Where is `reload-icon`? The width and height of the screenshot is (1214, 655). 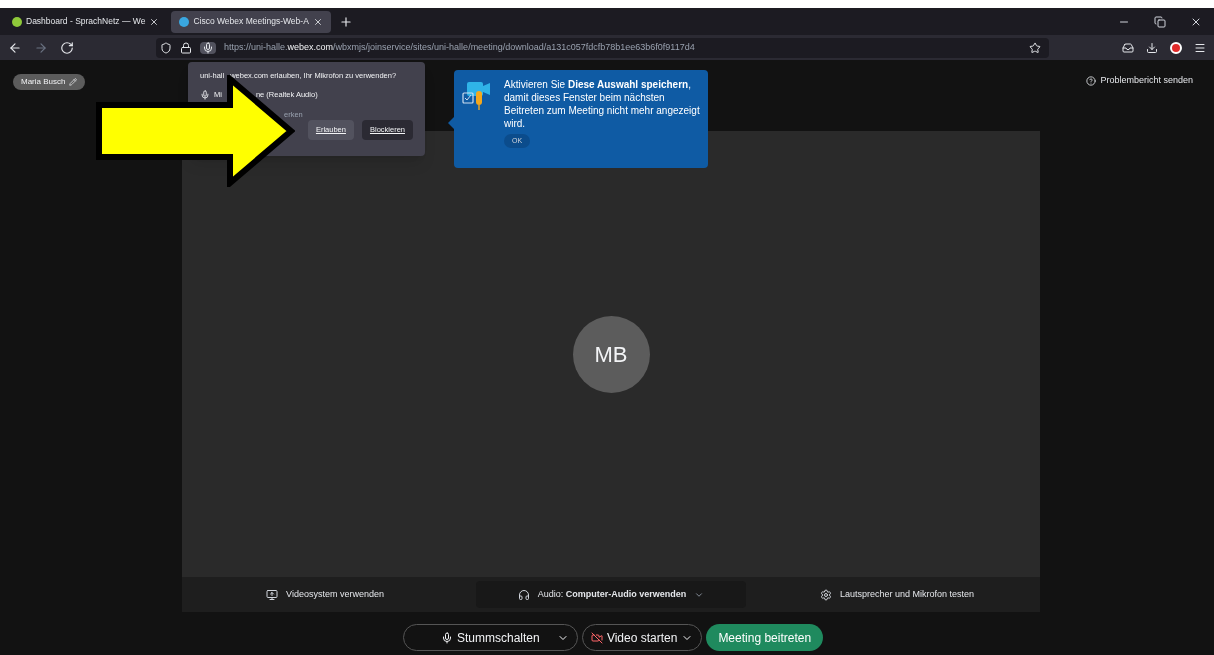
reload-icon is located at coordinates (67, 47).